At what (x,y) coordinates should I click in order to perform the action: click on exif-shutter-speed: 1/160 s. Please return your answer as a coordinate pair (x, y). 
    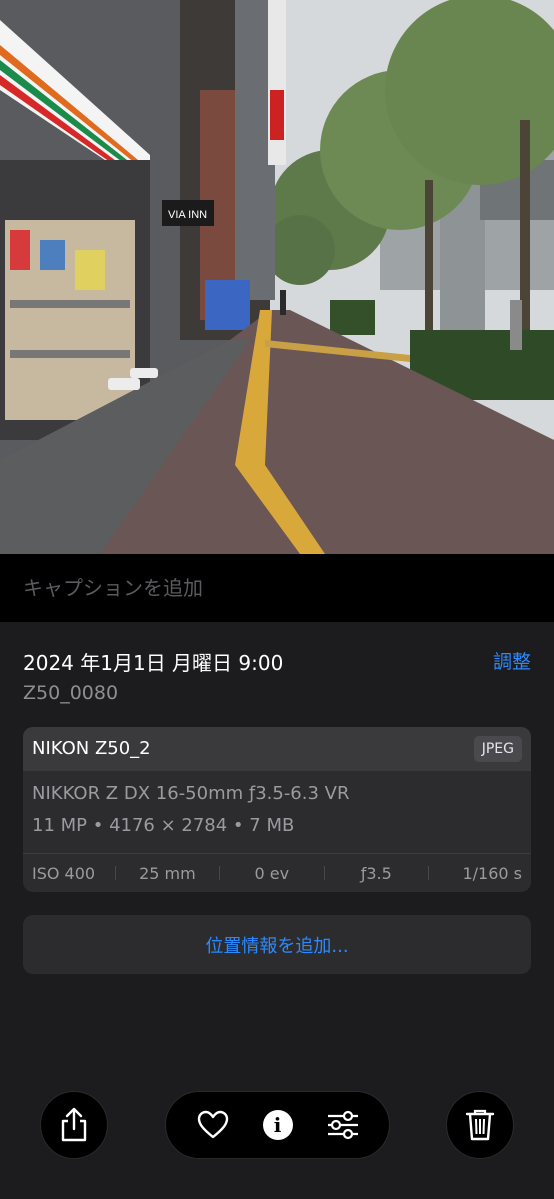
    Looking at the image, I should click on (492, 873).